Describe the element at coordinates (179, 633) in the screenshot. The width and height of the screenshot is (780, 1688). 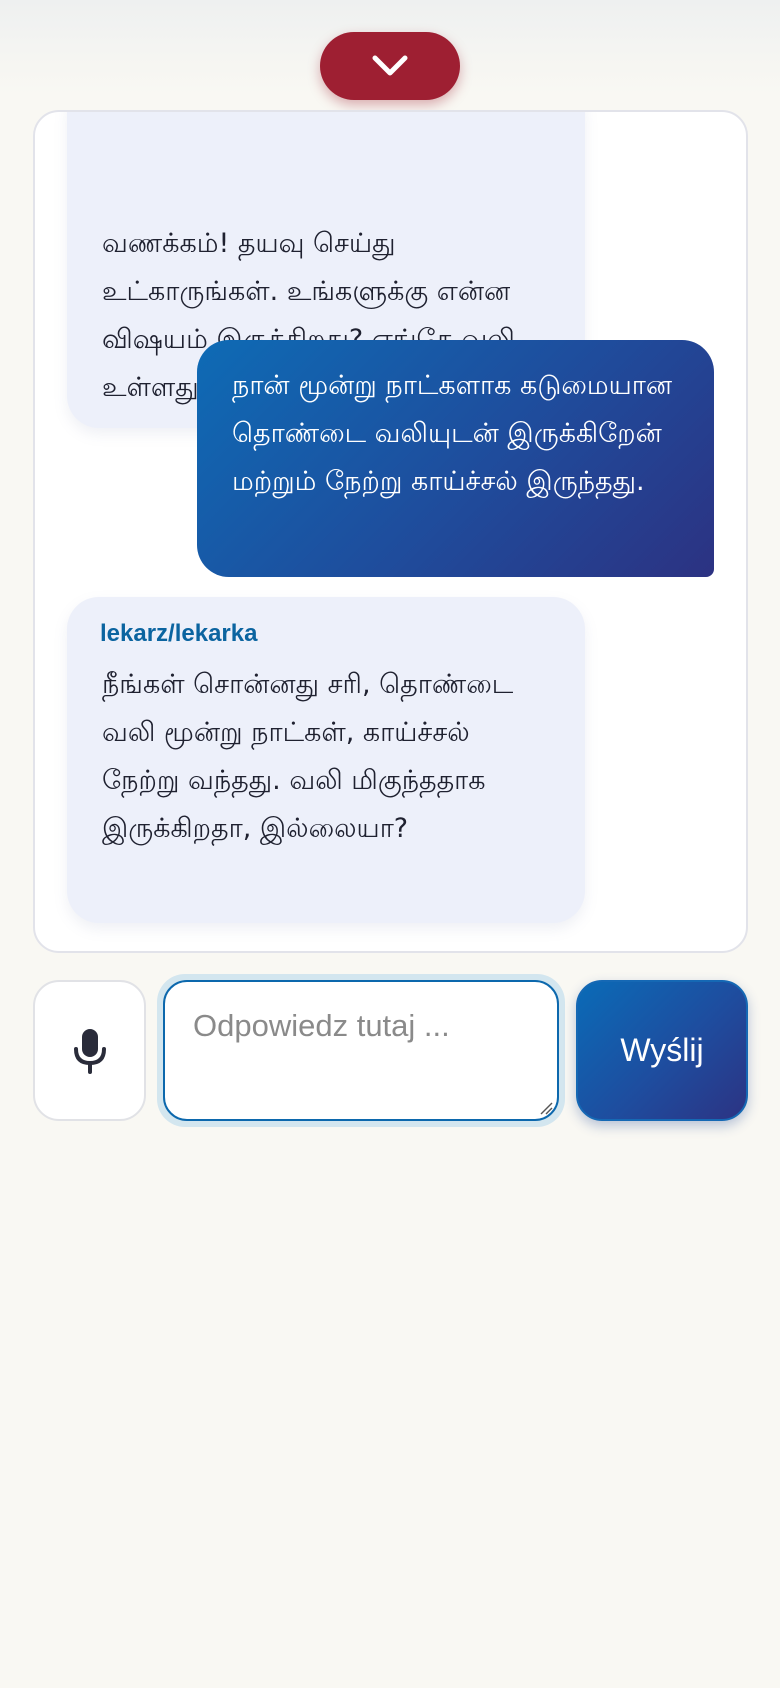
I see `sender-label: lekarz/lekarka` at that location.